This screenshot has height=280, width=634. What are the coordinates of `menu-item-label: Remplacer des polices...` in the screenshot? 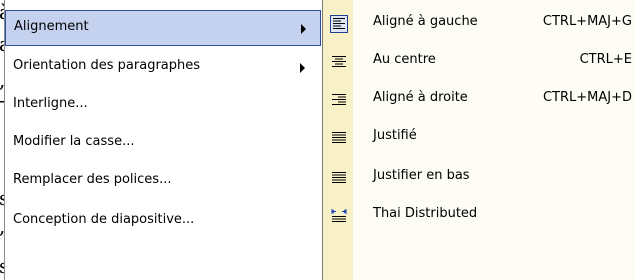 It's located at (92, 179).